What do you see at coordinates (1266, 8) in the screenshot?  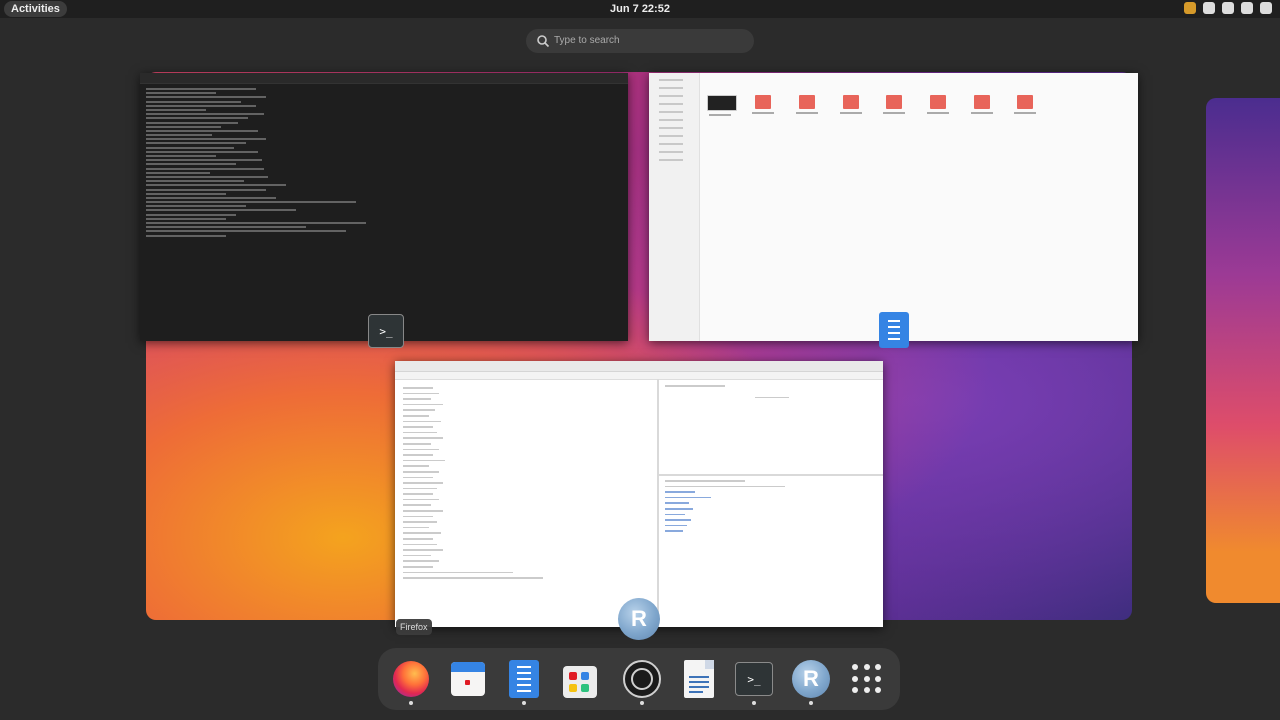 I see `power-icon` at bounding box center [1266, 8].